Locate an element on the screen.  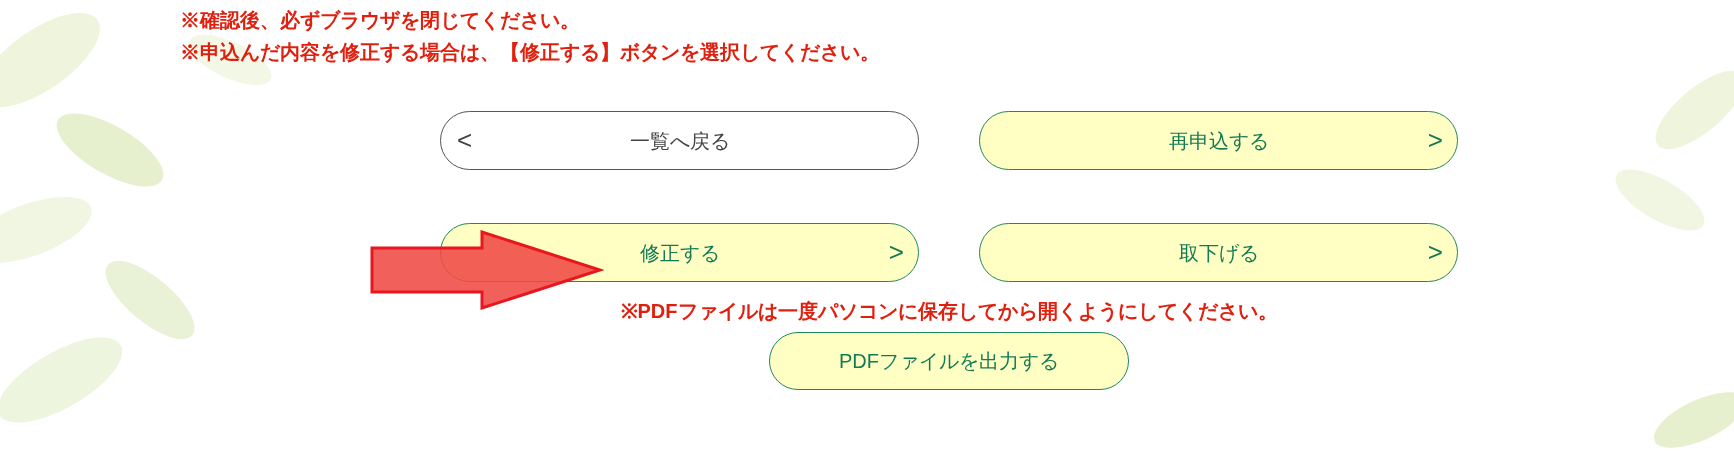
action-button: 取下げる > is located at coordinates (1218, 252).